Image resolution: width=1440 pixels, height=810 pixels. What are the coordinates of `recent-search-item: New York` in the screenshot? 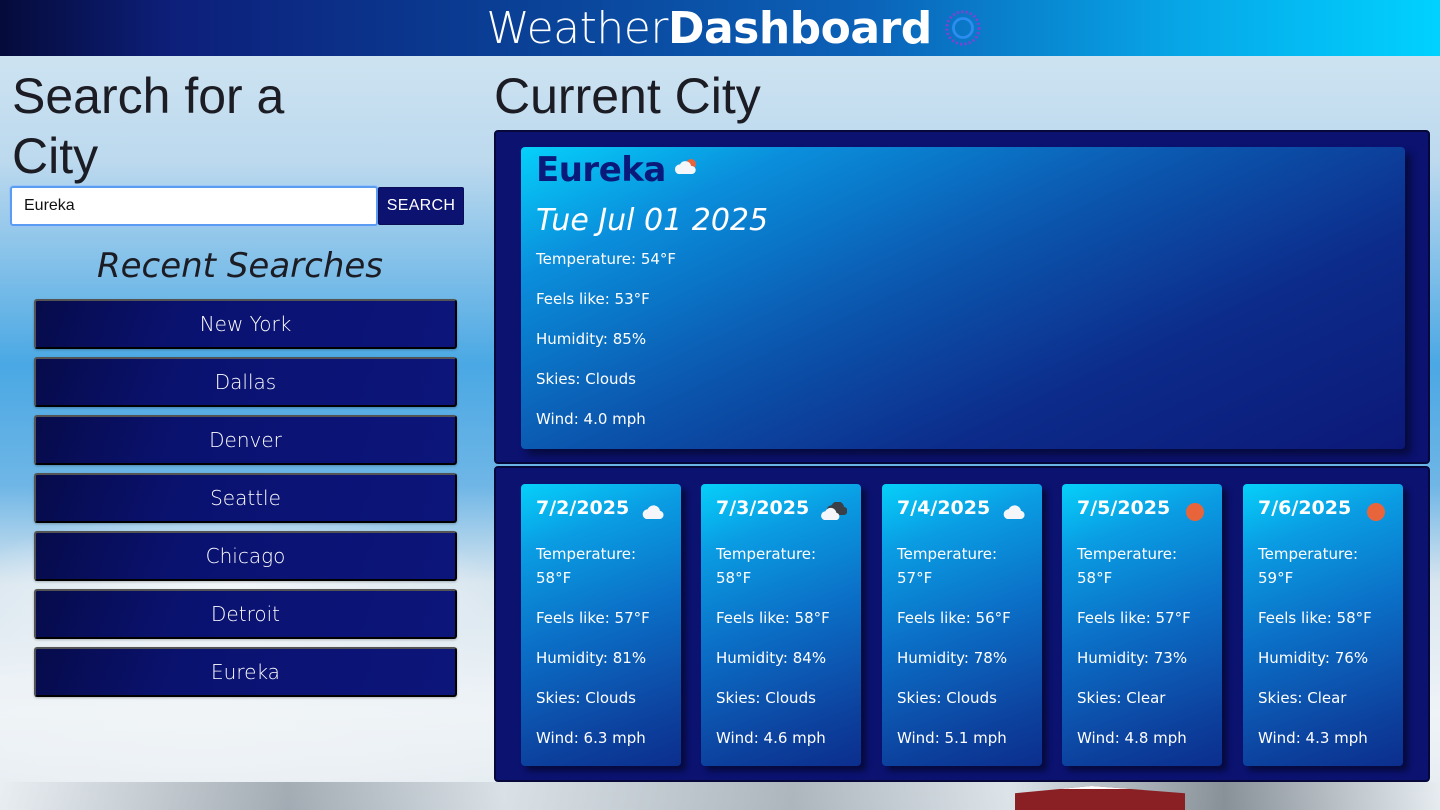 It's located at (245, 324).